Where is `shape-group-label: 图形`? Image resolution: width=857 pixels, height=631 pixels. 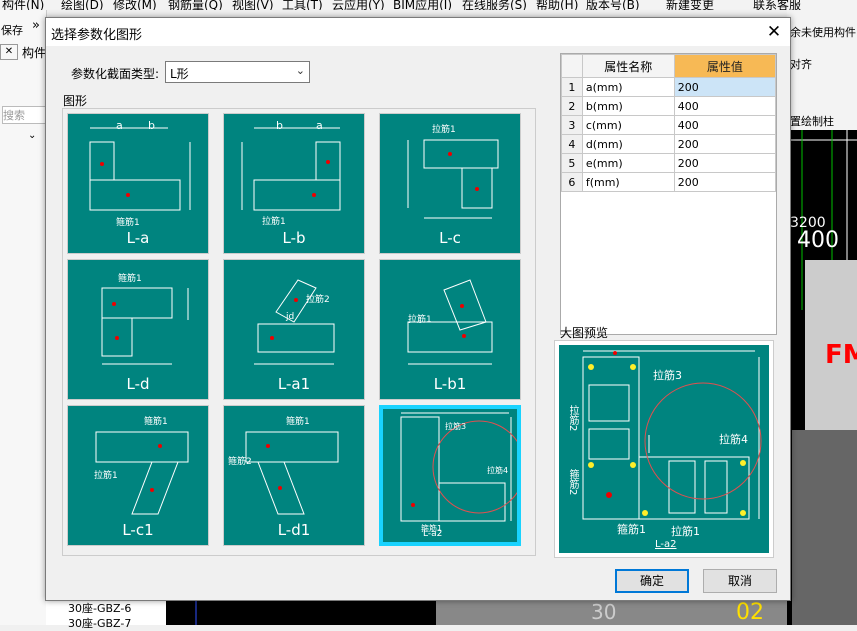 shape-group-label: 图形 is located at coordinates (75, 101).